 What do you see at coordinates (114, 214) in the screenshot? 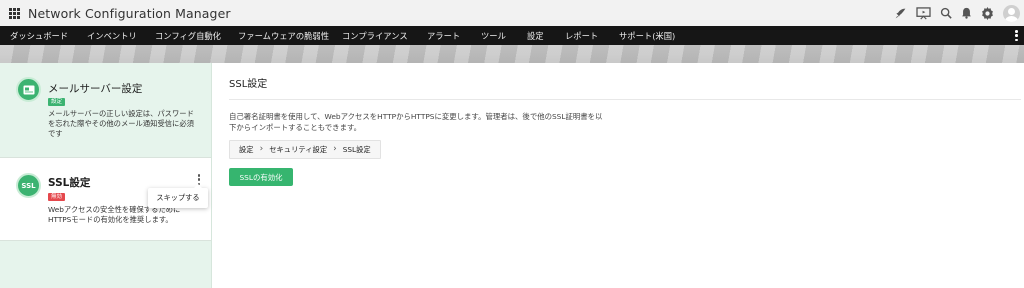
I see `ssl-settings-description: Webアクセスの安全性を確保するために HTTPSモードの有効化を推奨します。` at bounding box center [114, 214].